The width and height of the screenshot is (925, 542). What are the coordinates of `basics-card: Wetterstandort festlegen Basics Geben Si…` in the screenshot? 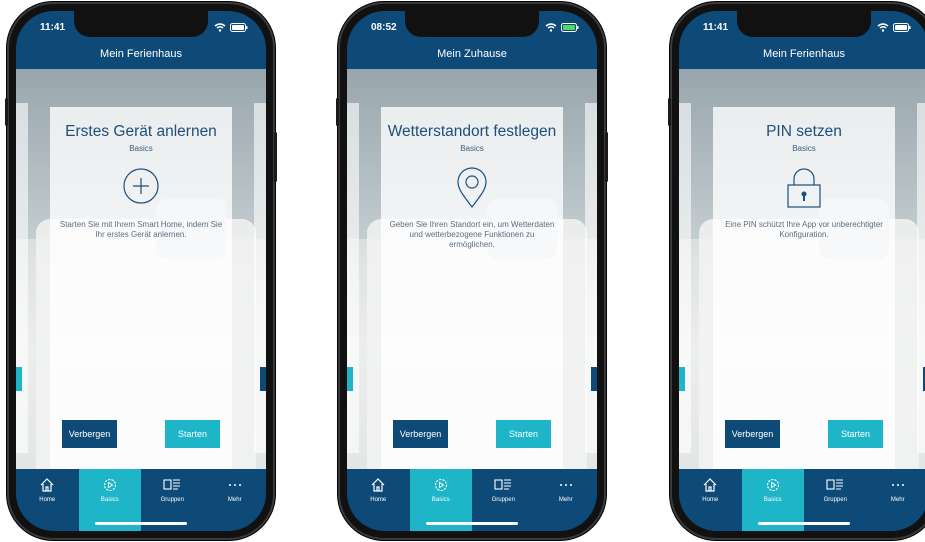 It's located at (472, 297).